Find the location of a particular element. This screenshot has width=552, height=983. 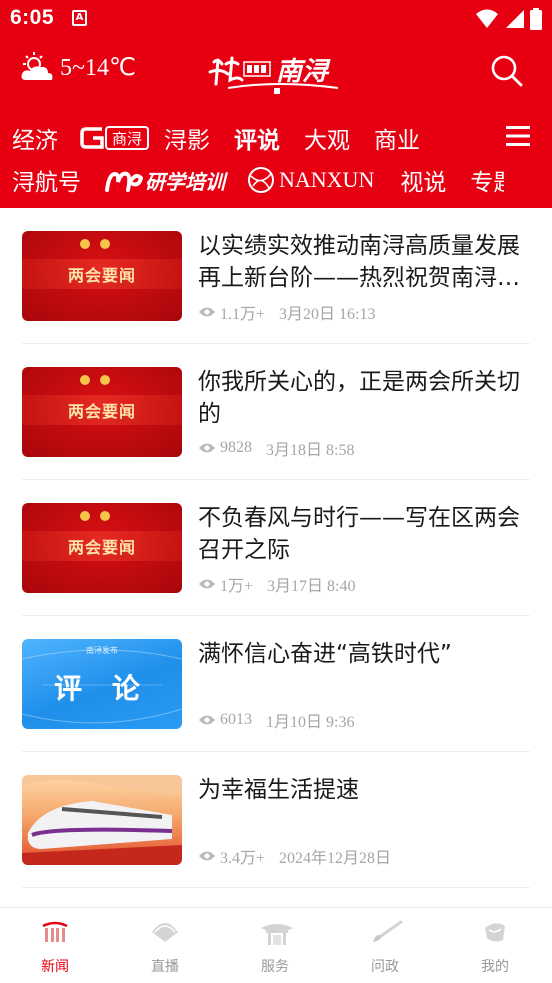

wifi-icon is located at coordinates (487, 18).